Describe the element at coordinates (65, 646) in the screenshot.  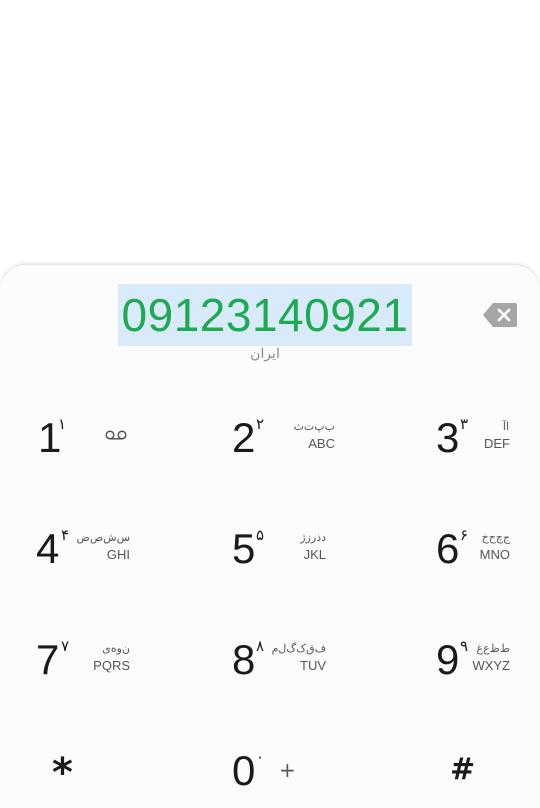
I see `key-persian-digit: ۷` at that location.